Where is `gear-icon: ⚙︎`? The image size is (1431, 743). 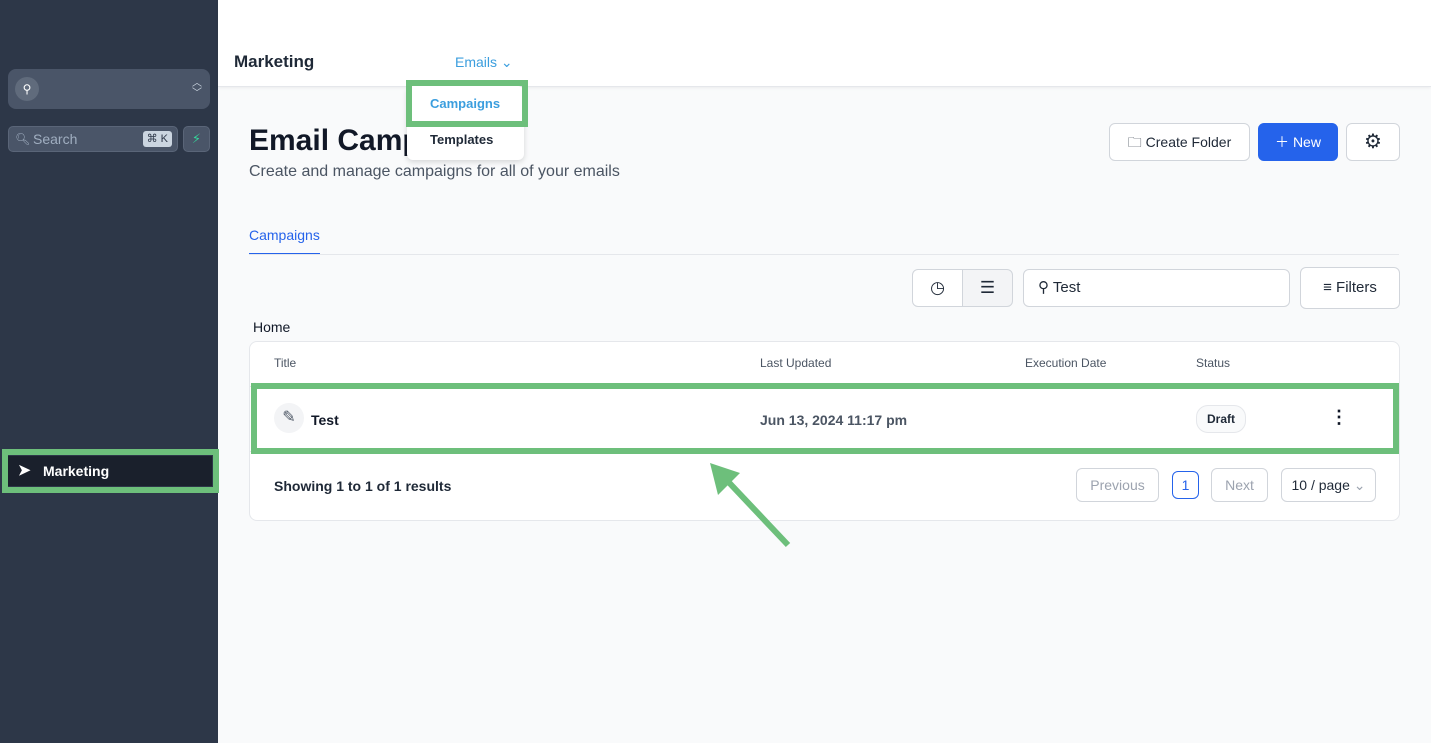
gear-icon: ⚙︎ is located at coordinates (1373, 142).